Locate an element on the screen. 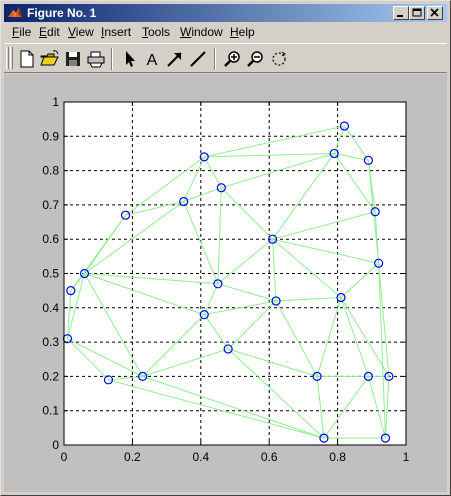 The height and width of the screenshot is (496, 451). insert-text-icon: A is located at coordinates (152, 60).